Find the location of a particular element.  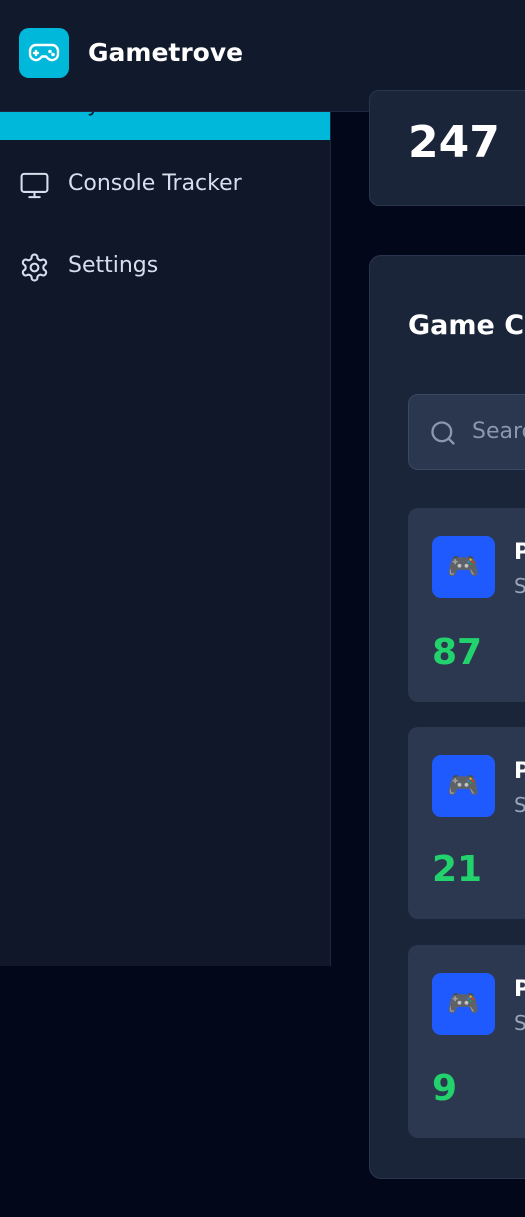

search-placeholder: Search is located at coordinates (498, 431).